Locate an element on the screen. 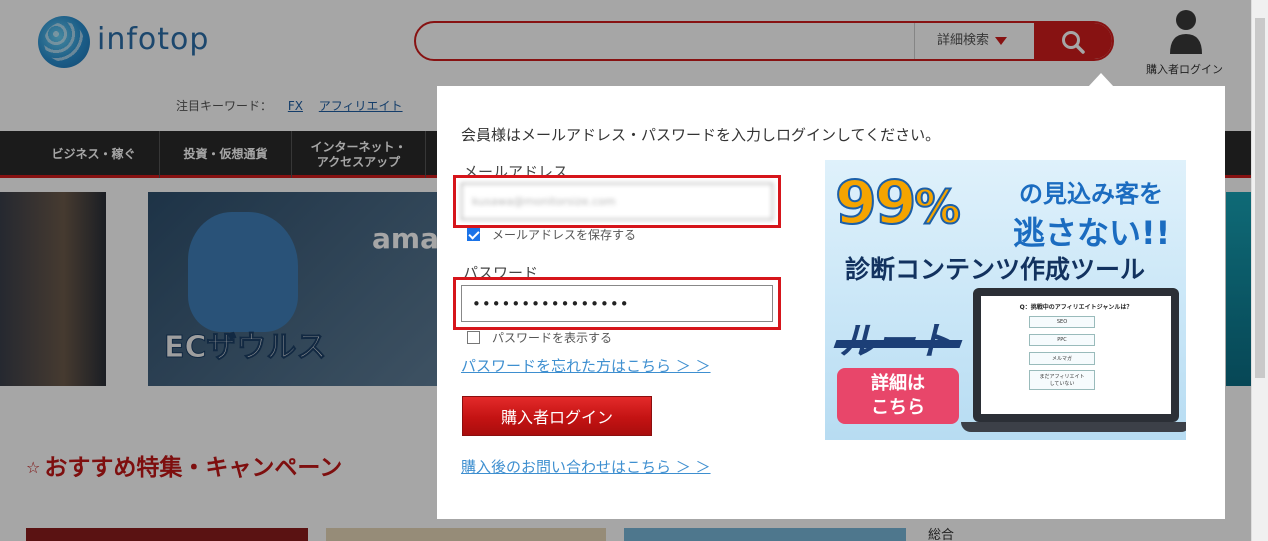 The image size is (1268, 541). show-password-label: パスワードを表示する is located at coordinates (552, 338).